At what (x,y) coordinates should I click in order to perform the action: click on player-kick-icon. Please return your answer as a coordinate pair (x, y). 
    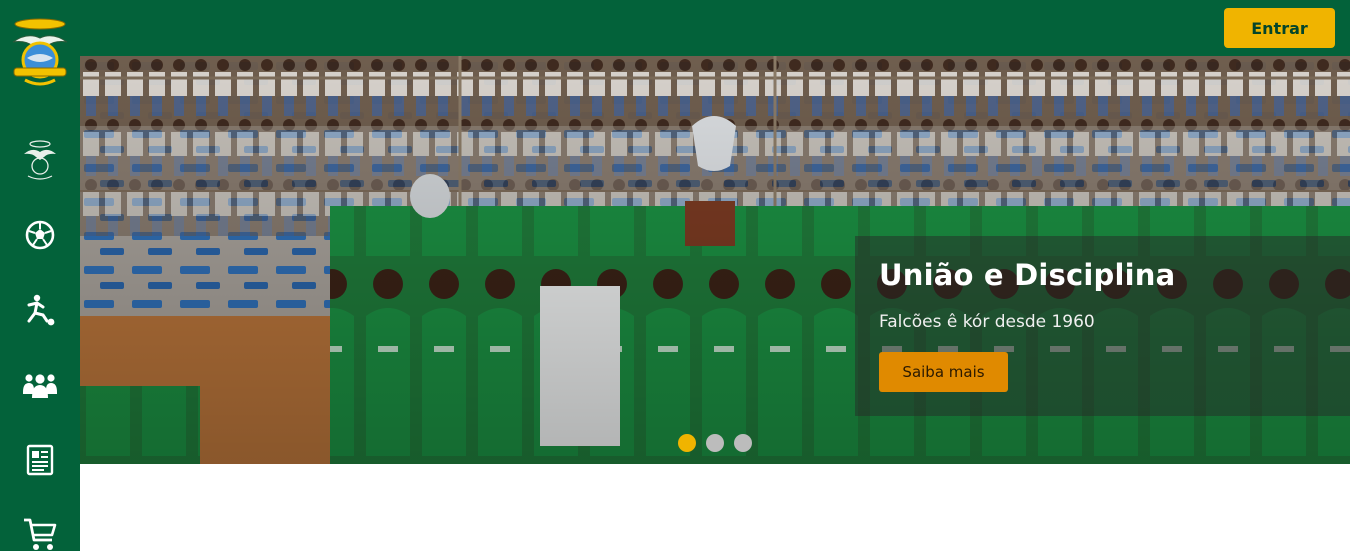
    Looking at the image, I should click on (41, 310).